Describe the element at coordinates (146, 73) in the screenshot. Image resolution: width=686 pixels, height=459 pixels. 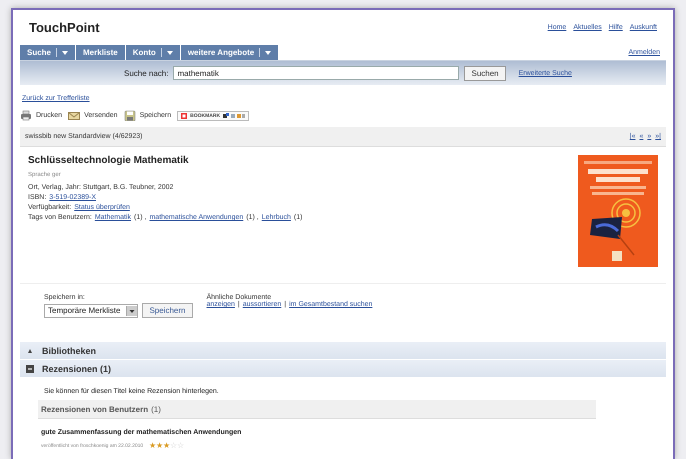
I see `search-label: Suche nach:` at that location.